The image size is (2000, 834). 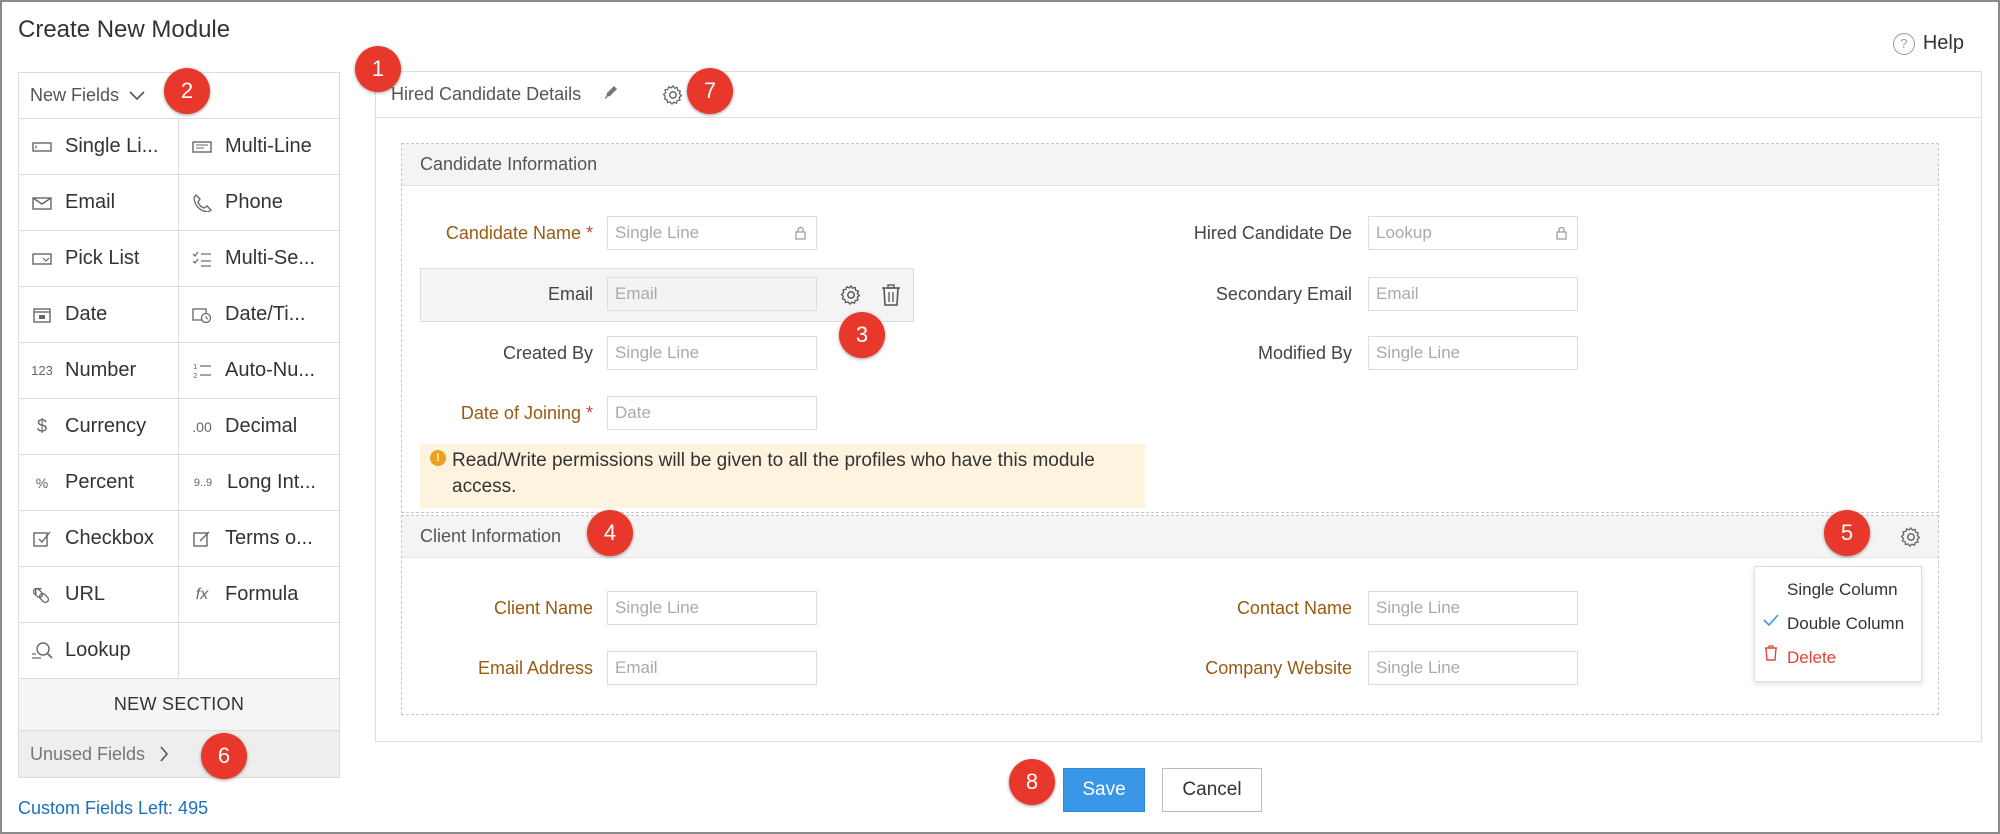 I want to click on callout-badge-1: 1, so click(x=378, y=69).